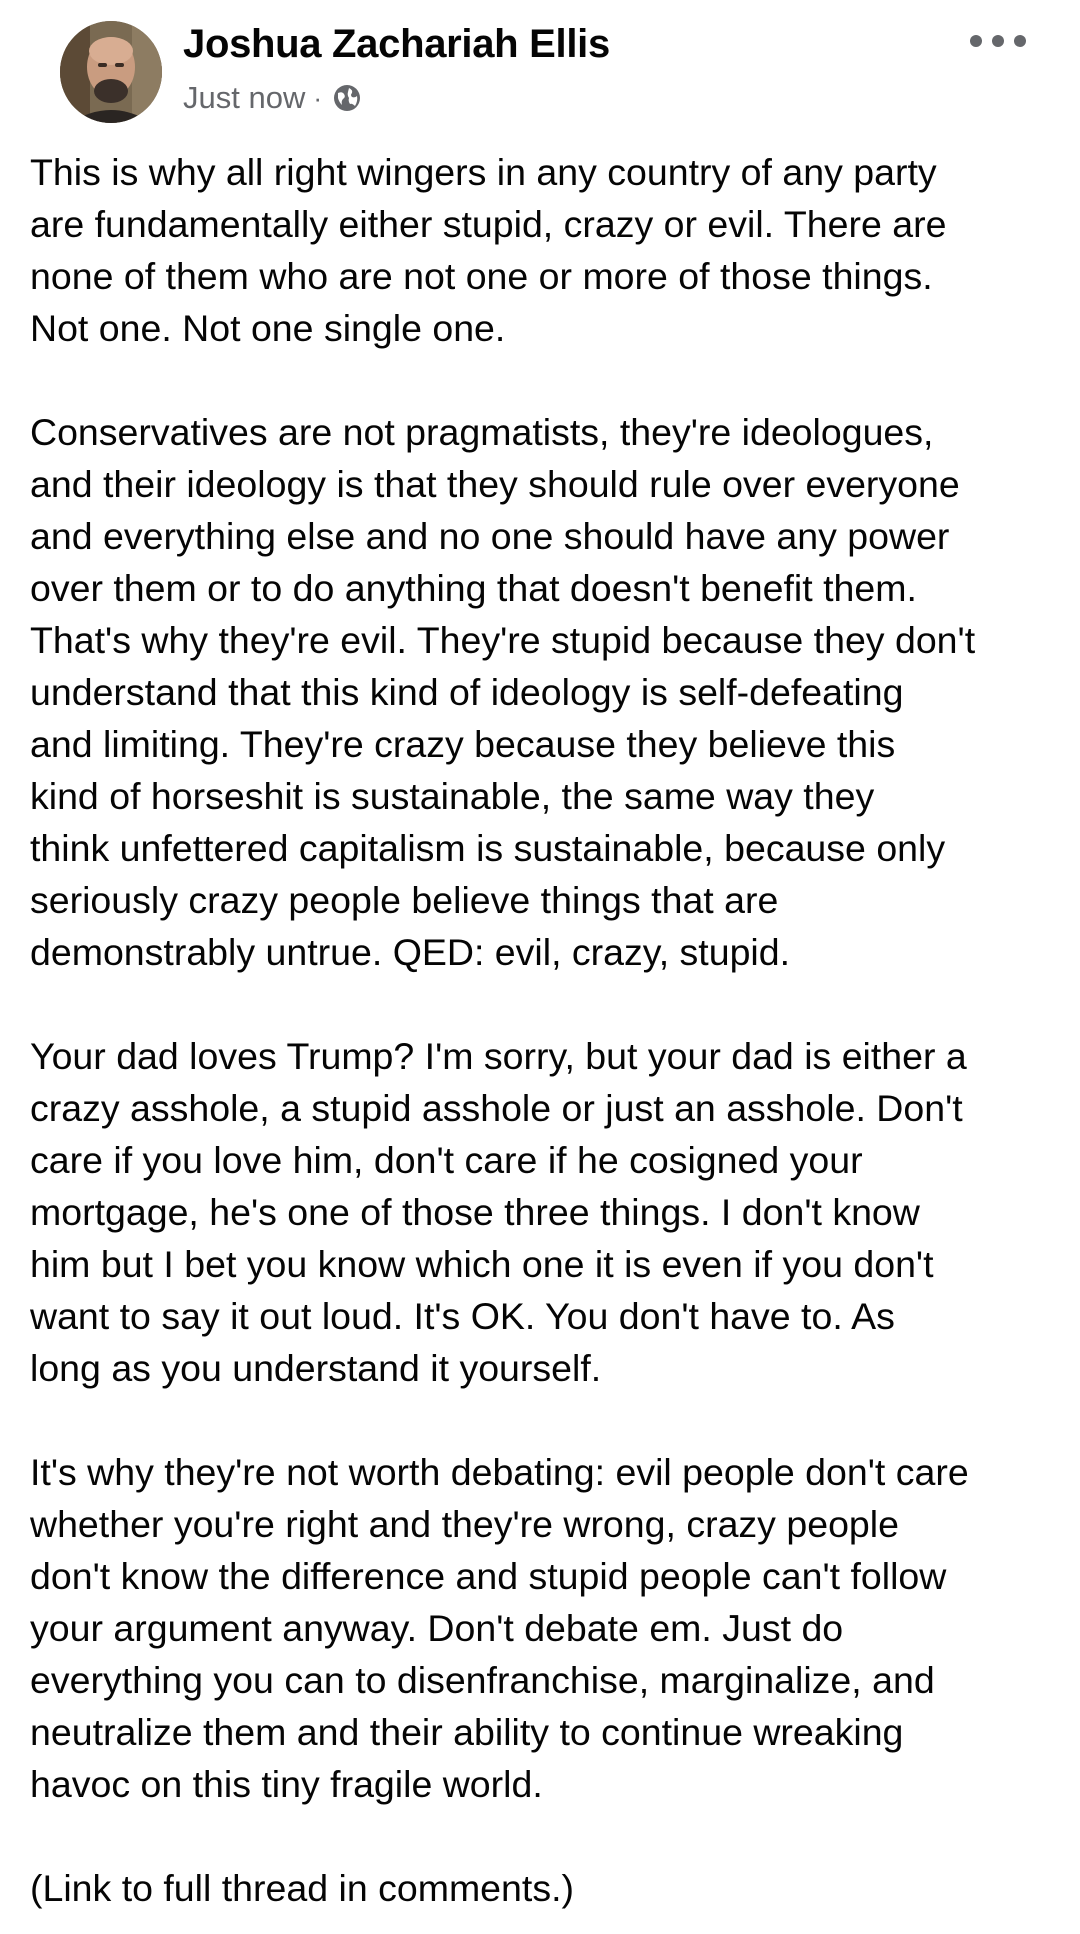  Describe the element at coordinates (347, 98) in the screenshot. I see `globe-icon` at that location.